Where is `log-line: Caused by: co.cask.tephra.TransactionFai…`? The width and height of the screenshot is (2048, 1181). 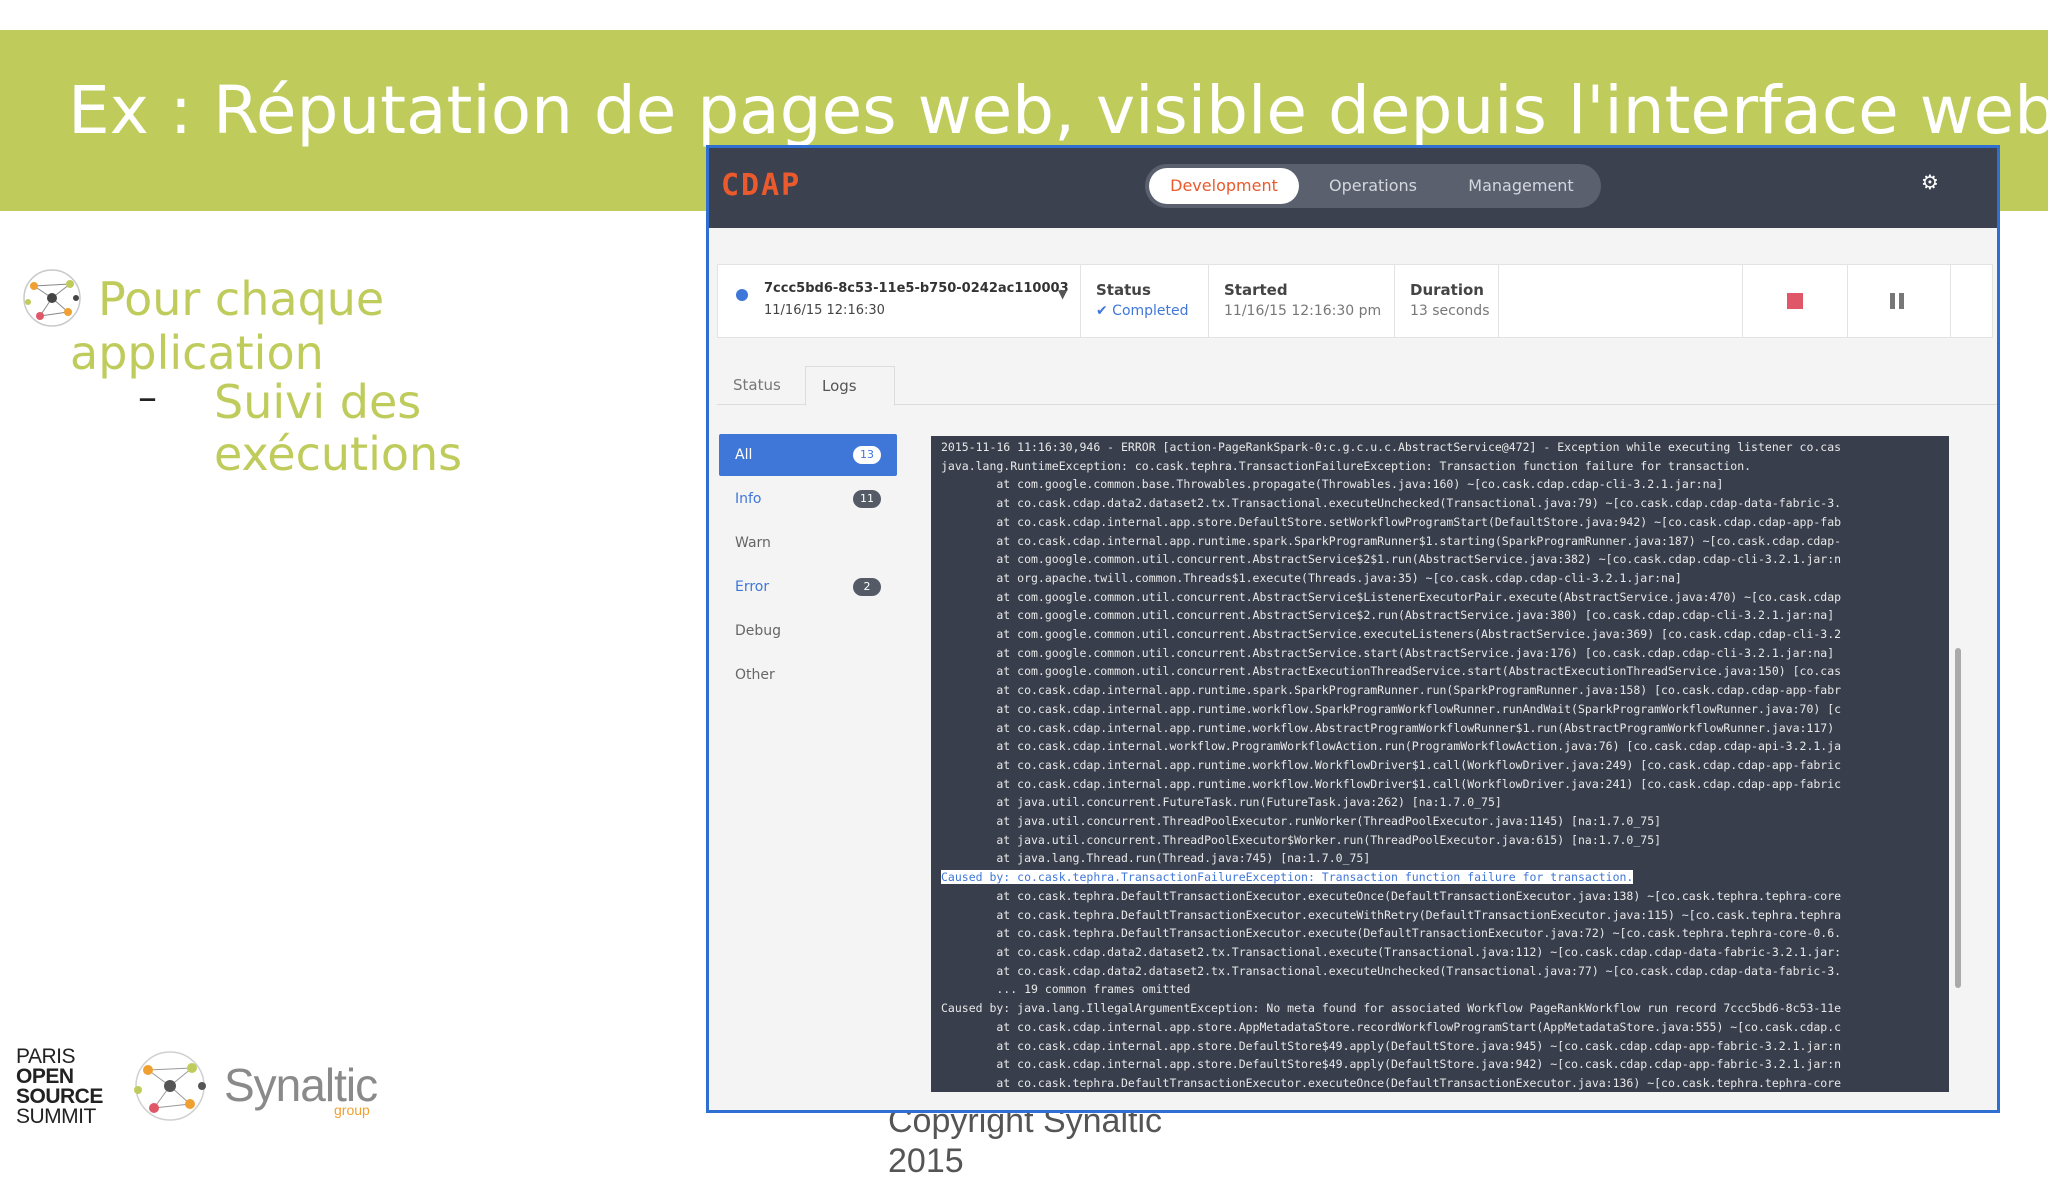 log-line: Caused by: co.cask.tephra.TransactionFai… is located at coordinates (1287, 877).